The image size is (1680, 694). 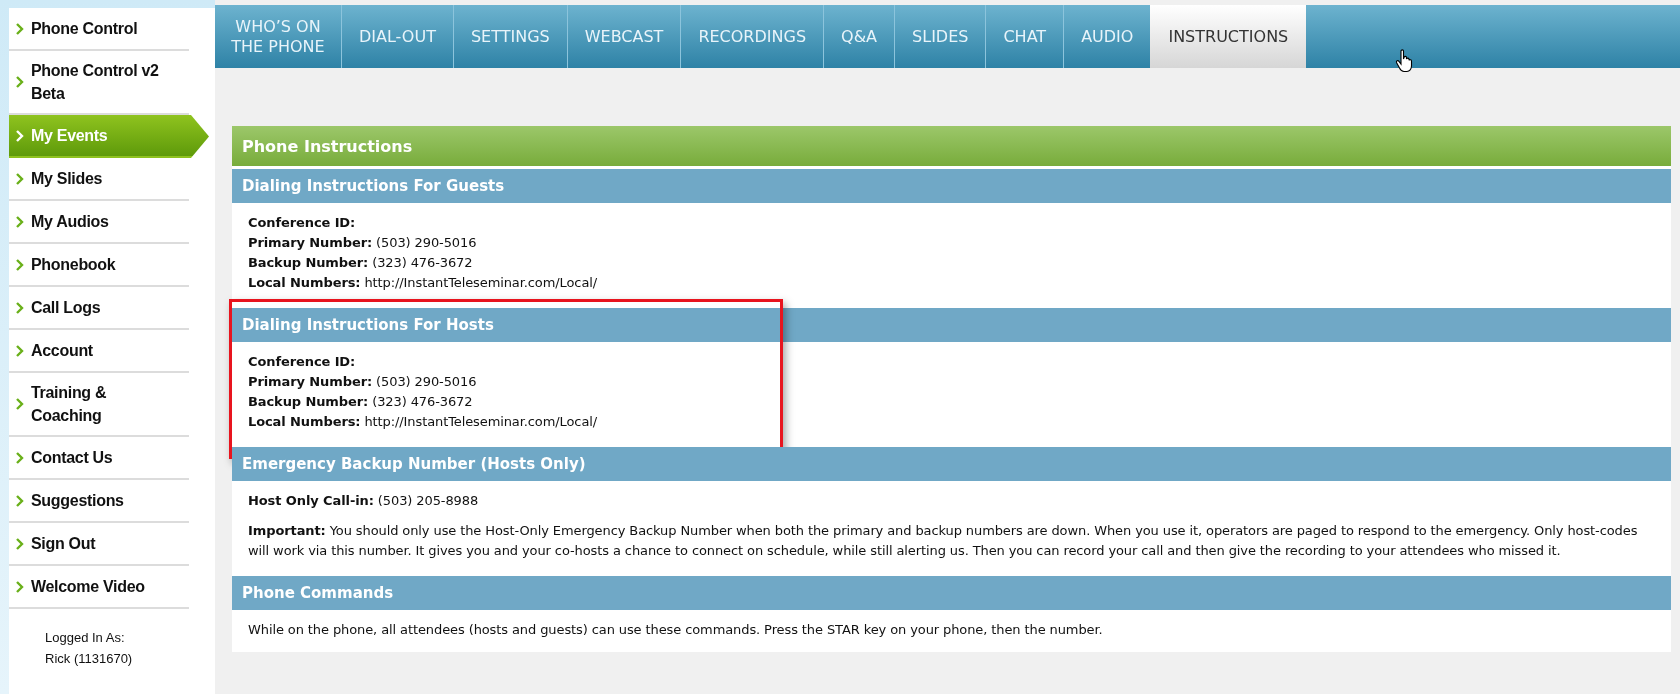 What do you see at coordinates (99, 587) in the screenshot?
I see `sidebar-item: Welcome Video` at bounding box center [99, 587].